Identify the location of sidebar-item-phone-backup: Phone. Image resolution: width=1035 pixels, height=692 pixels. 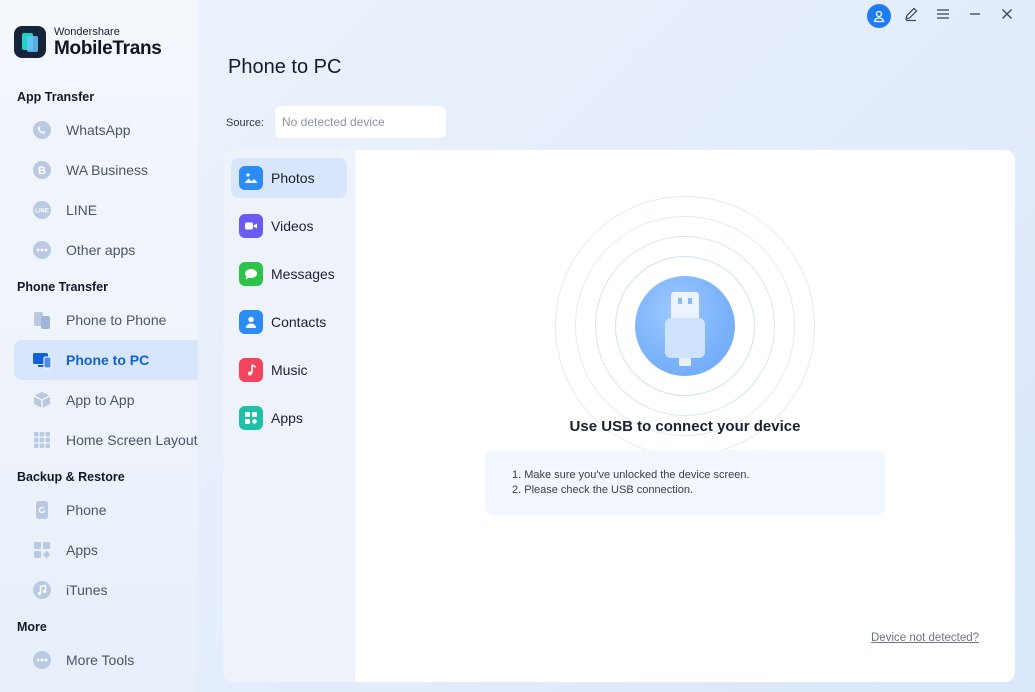
(106, 510).